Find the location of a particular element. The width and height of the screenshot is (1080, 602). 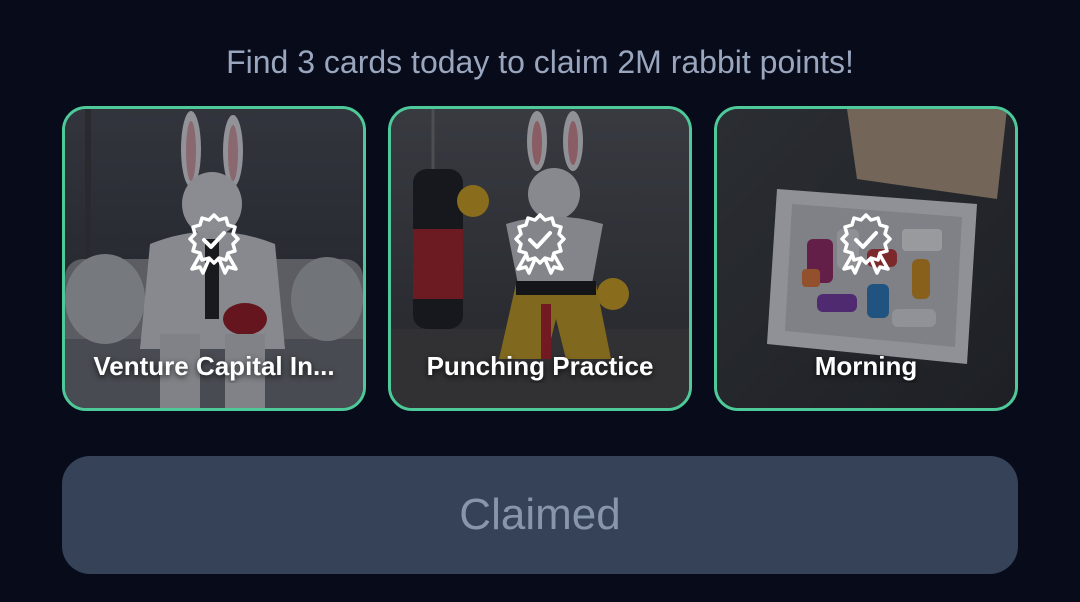

card-morning: Morning is located at coordinates (866, 258).